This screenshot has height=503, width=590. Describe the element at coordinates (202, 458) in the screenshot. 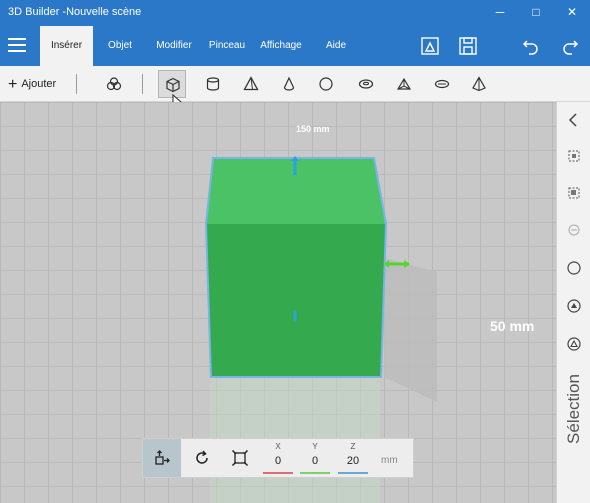

I see `rotate-icon` at that location.